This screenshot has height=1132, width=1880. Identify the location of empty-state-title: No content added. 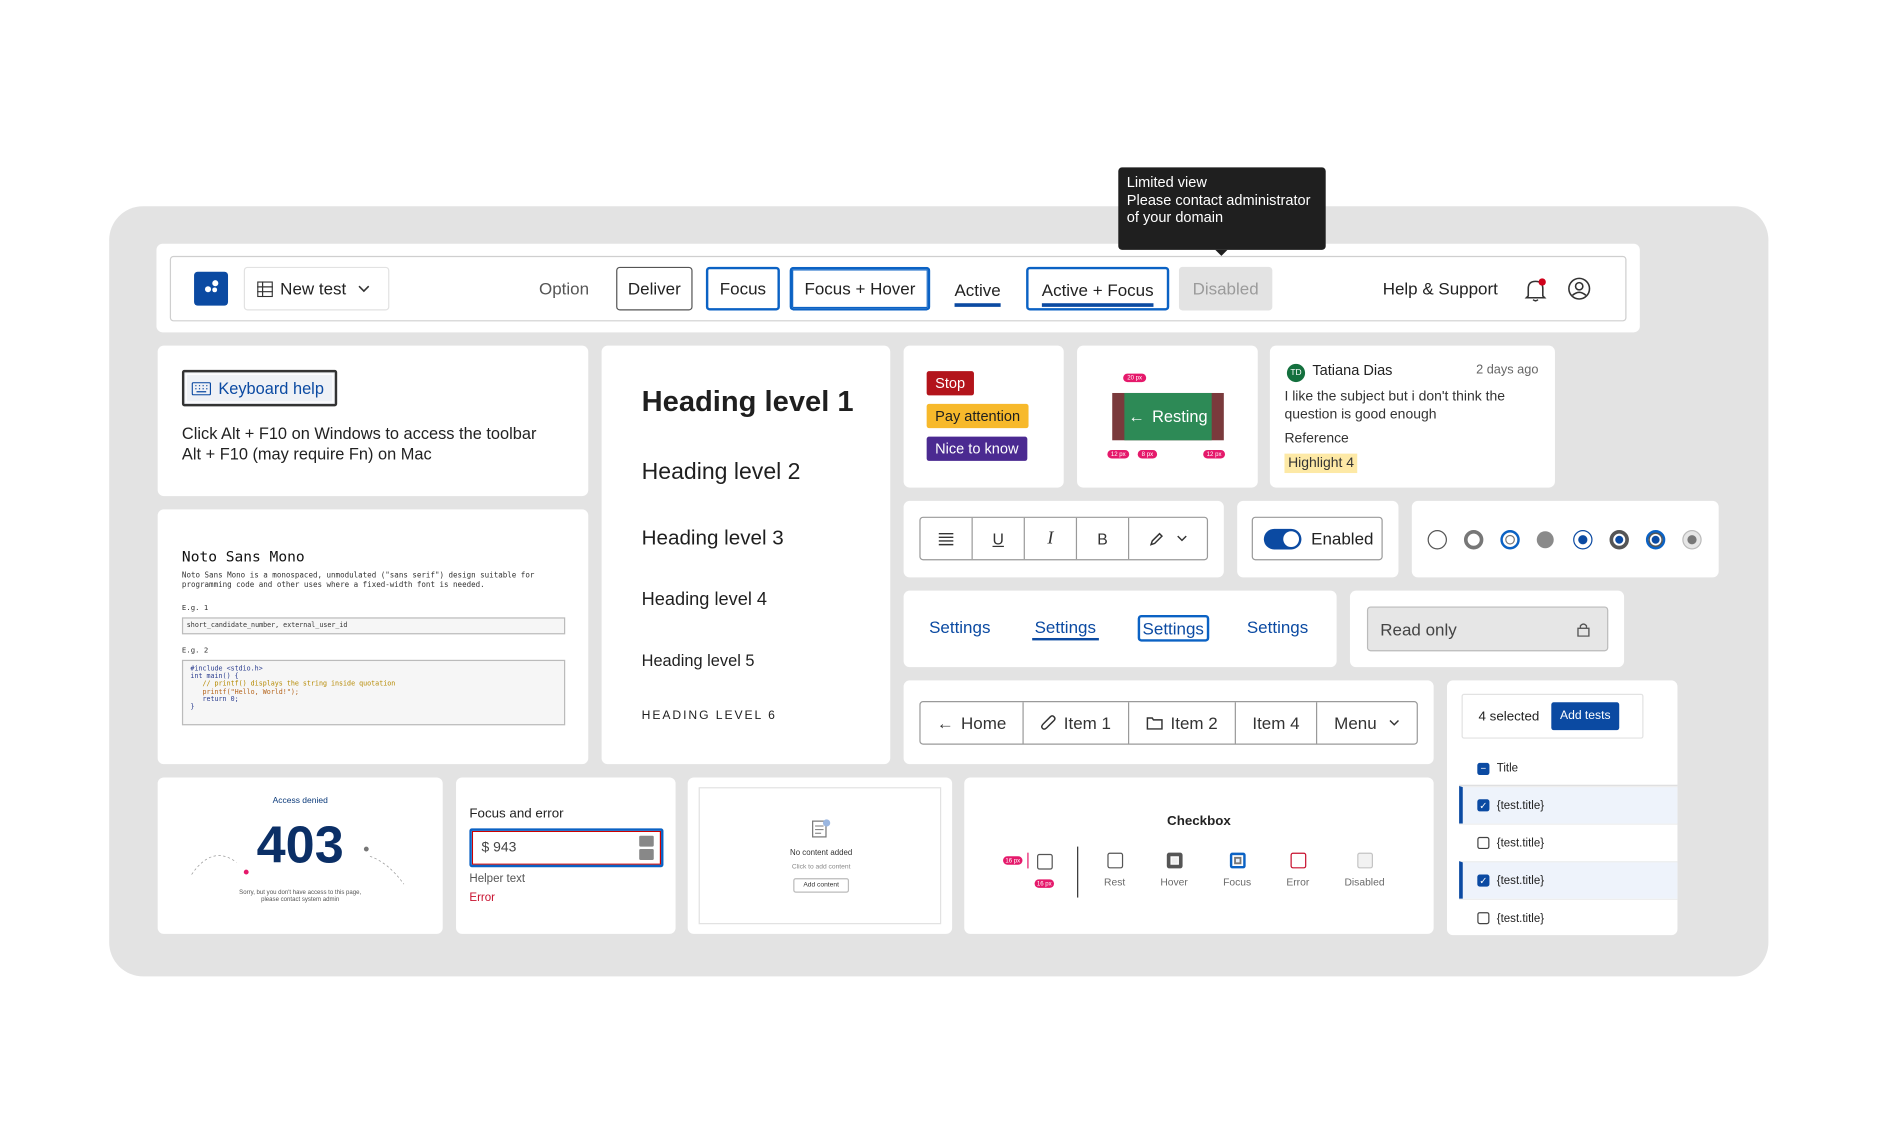
(821, 853).